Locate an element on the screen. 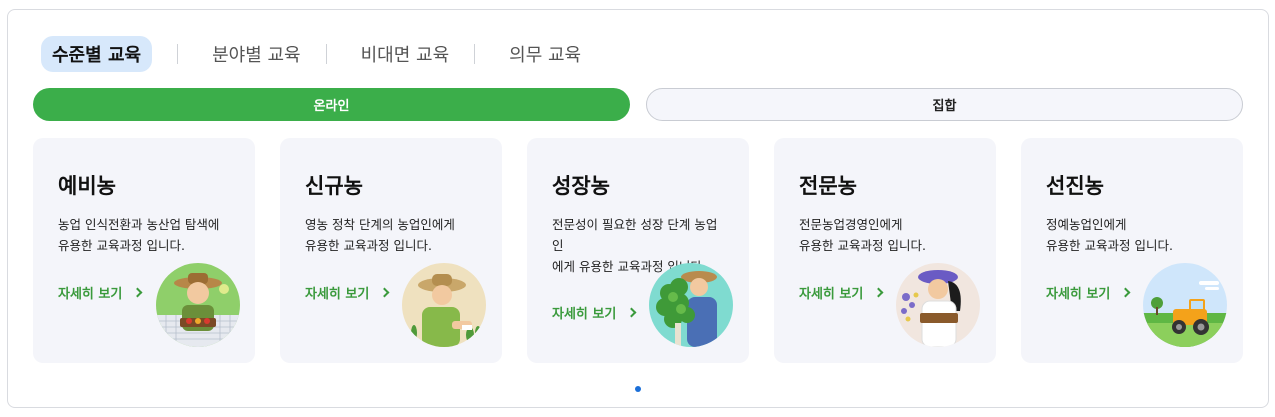 The image size is (1275, 417). card-description: 전문농업경영인에게 유용한 교육과정 입니다. is located at coordinates (862, 235).